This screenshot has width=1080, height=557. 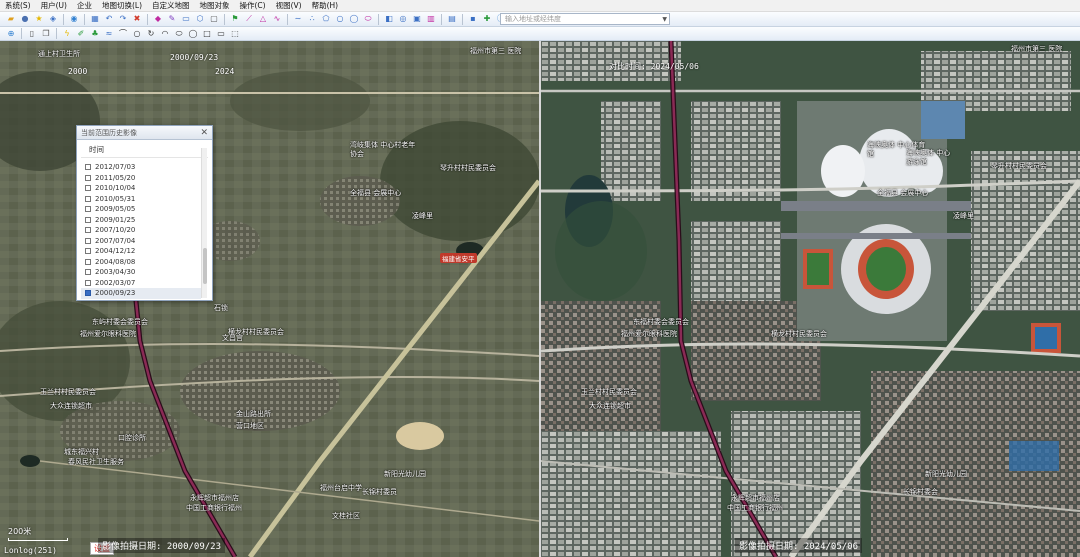 What do you see at coordinates (186, 19) in the screenshot?
I see `eraser-icon: ▭` at bounding box center [186, 19].